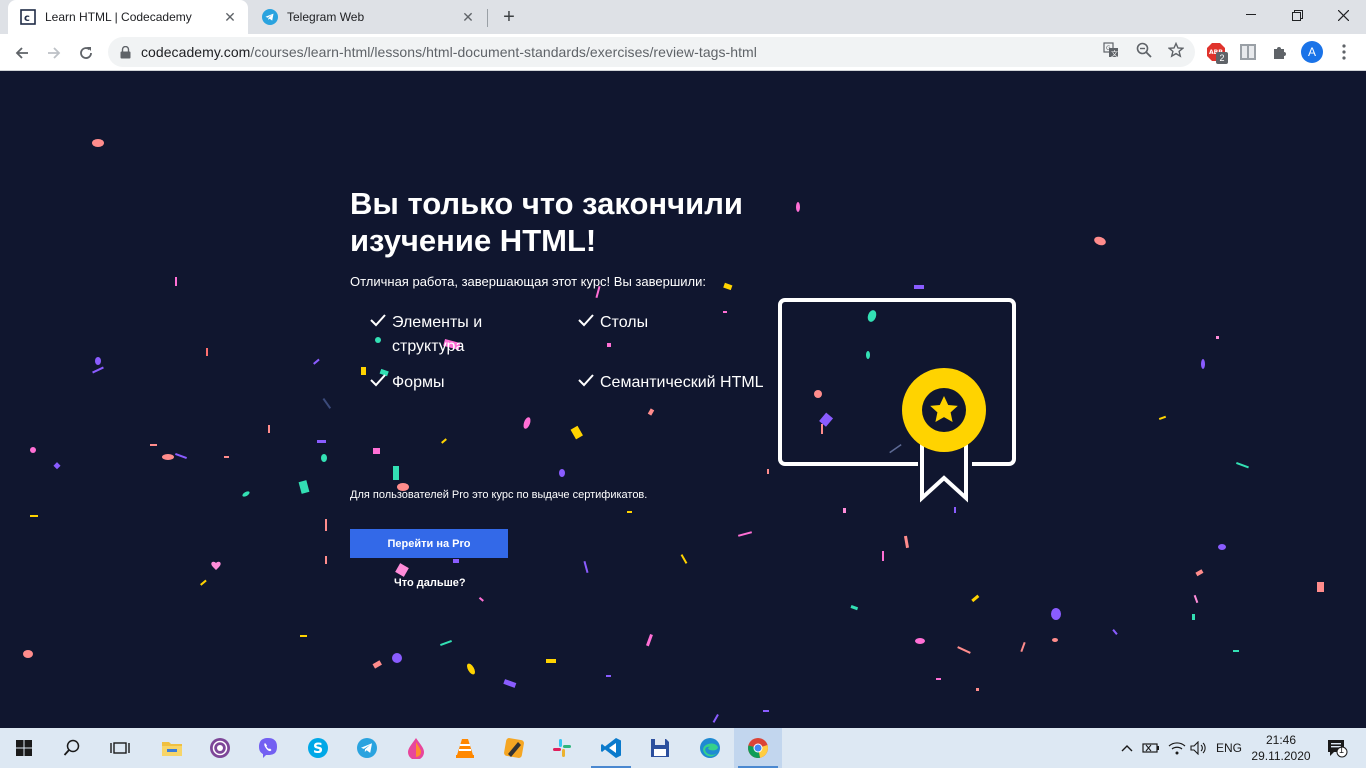  What do you see at coordinates (118, 17) in the screenshot?
I see `tab-title: Learn HTML | Codecademy` at bounding box center [118, 17].